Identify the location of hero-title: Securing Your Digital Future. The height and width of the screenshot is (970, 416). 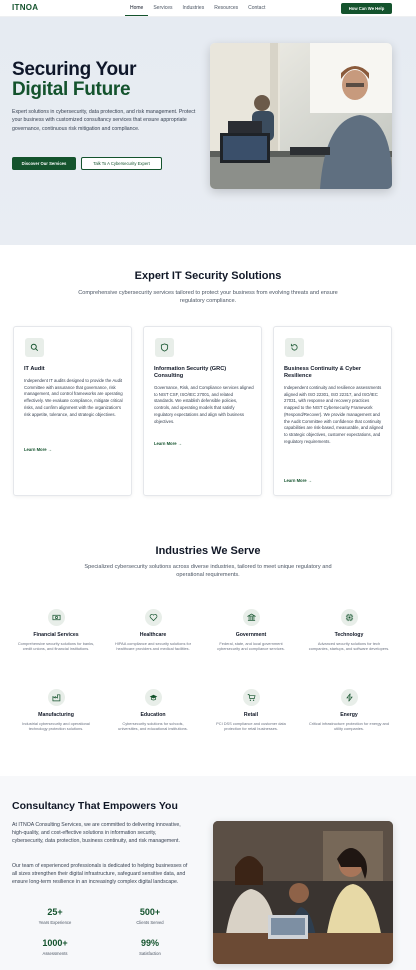
(74, 79).